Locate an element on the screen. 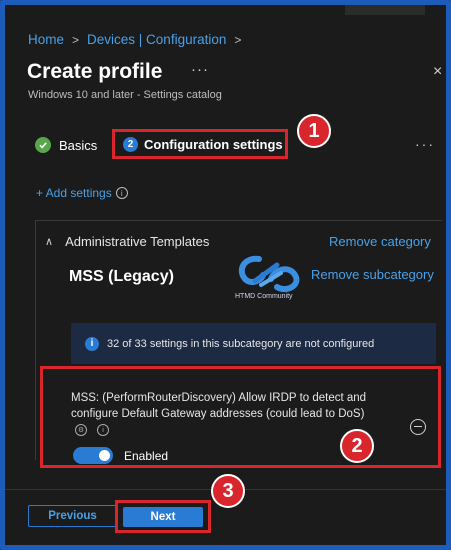 Image resolution: width=451 pixels, height=550 pixels. divider is located at coordinates (238, 220).